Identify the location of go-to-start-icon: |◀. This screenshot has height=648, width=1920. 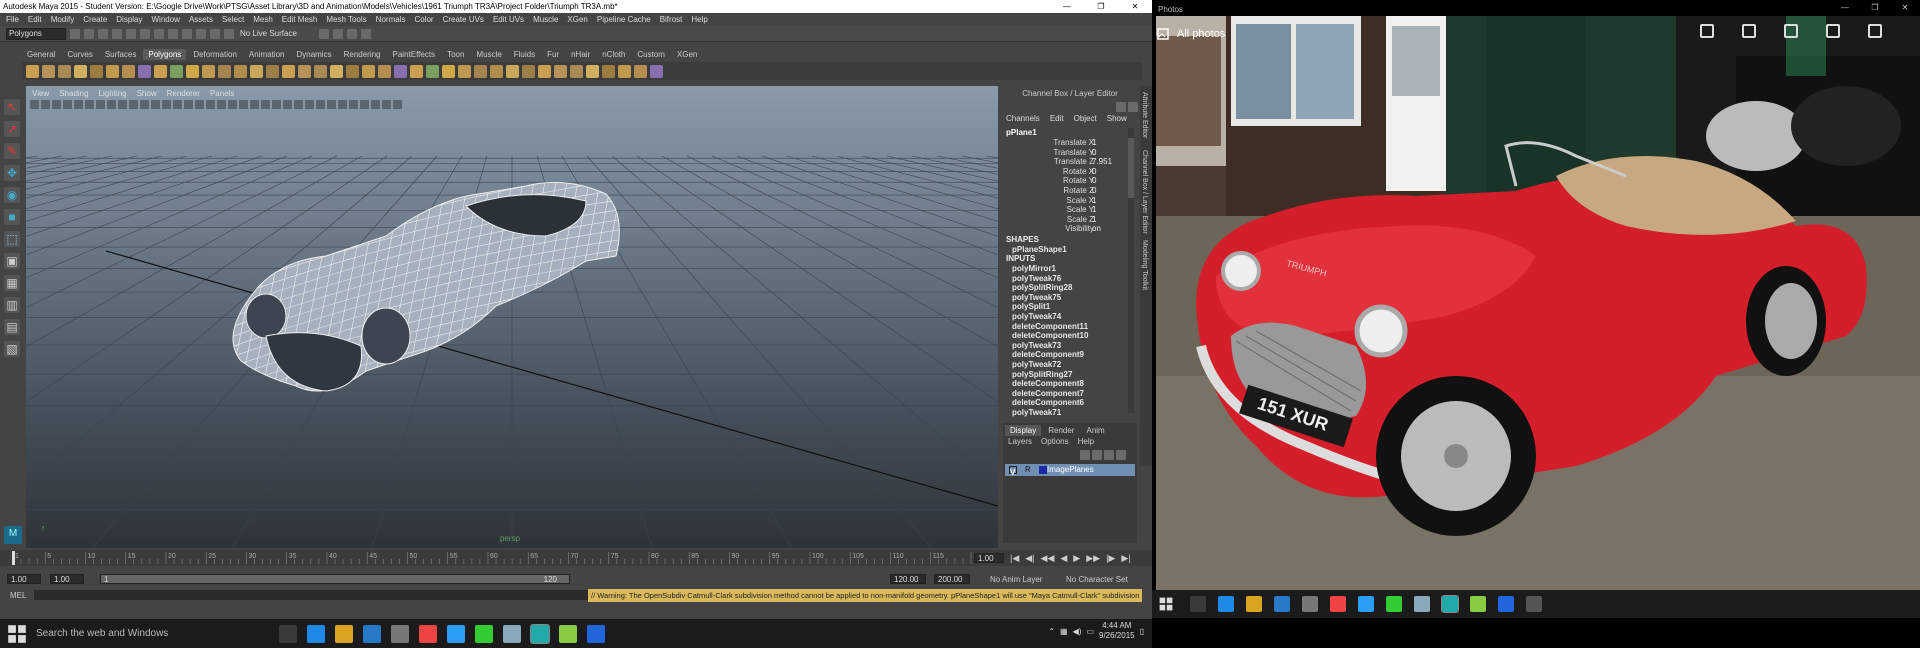
(1014, 558).